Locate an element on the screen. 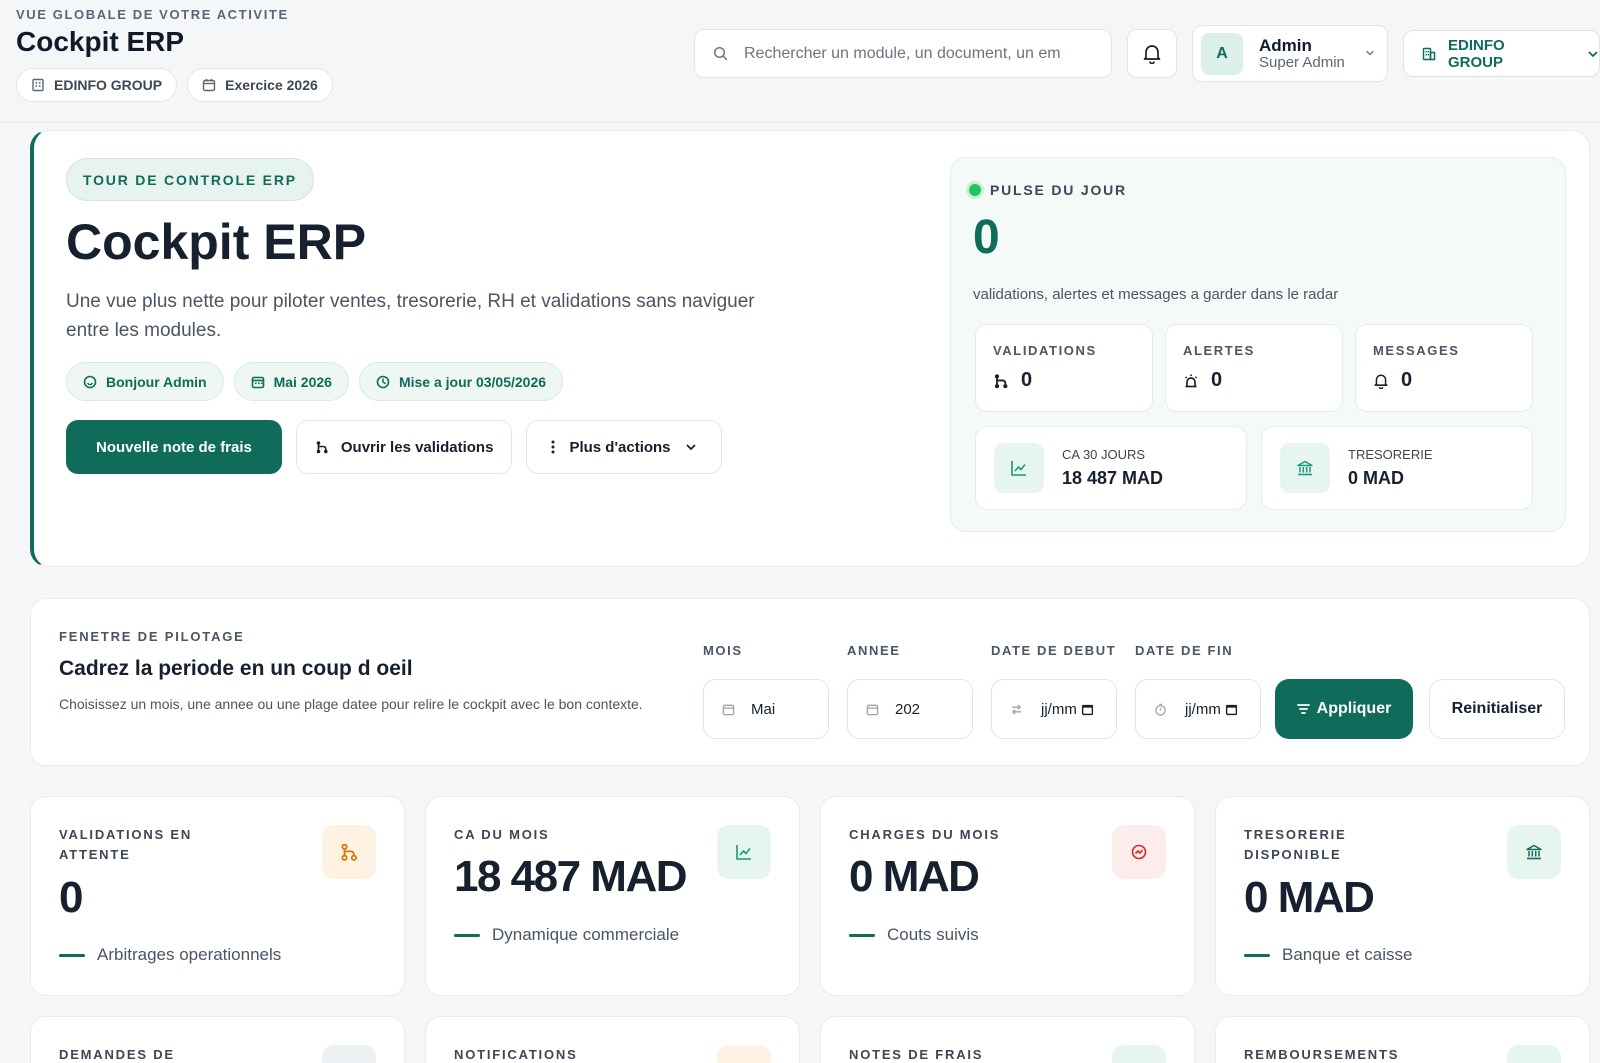 The width and height of the screenshot is (1600, 1063). search-input is located at coordinates (919, 53).